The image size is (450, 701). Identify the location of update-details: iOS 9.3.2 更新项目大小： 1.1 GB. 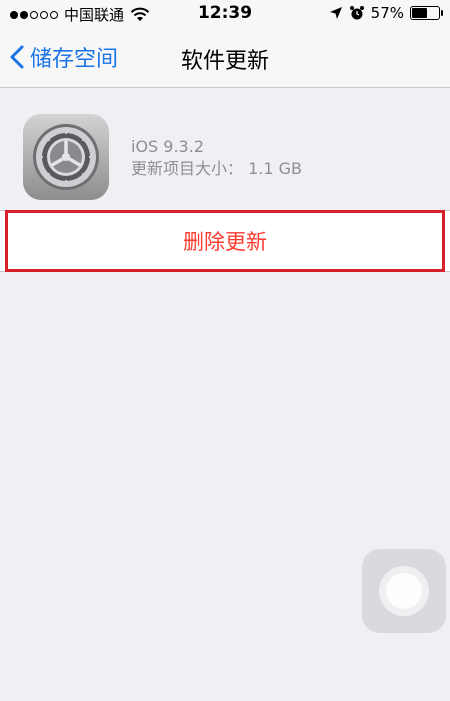
(216, 158).